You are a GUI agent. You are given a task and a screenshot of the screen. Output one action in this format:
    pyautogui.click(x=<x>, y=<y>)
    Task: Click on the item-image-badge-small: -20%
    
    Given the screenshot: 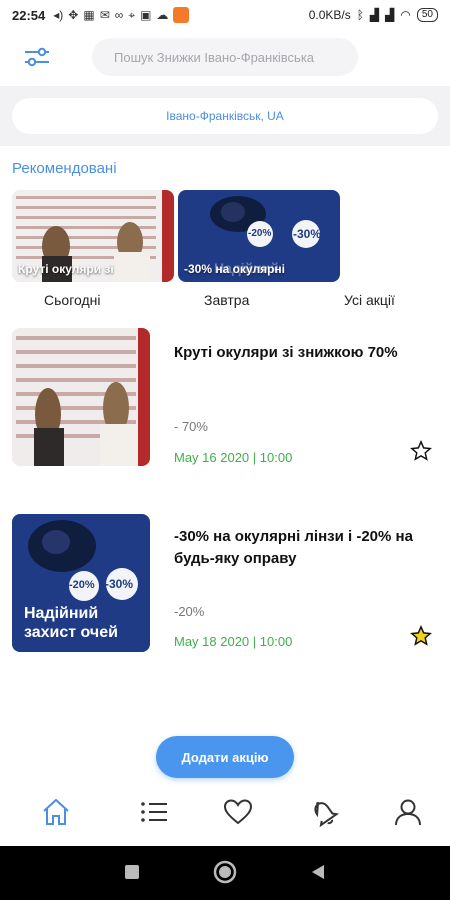 What is the action you would take?
    pyautogui.click(x=82, y=585)
    